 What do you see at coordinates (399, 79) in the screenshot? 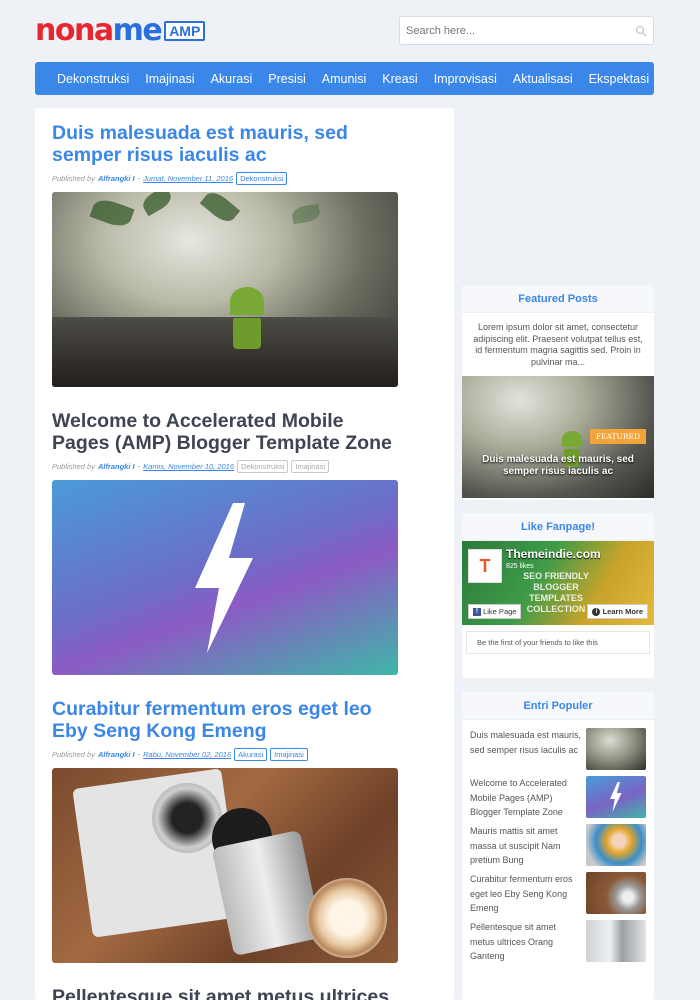
I see `nav-item-kreasi: Kreasi` at bounding box center [399, 79].